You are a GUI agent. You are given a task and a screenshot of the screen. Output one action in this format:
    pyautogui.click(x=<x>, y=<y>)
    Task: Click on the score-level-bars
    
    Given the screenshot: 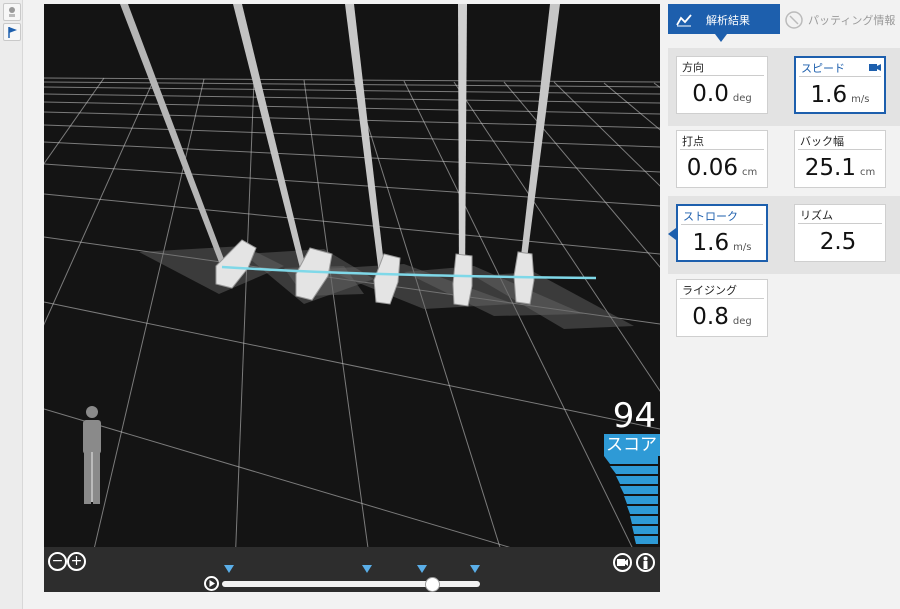 What is the action you would take?
    pyautogui.click(x=631, y=500)
    